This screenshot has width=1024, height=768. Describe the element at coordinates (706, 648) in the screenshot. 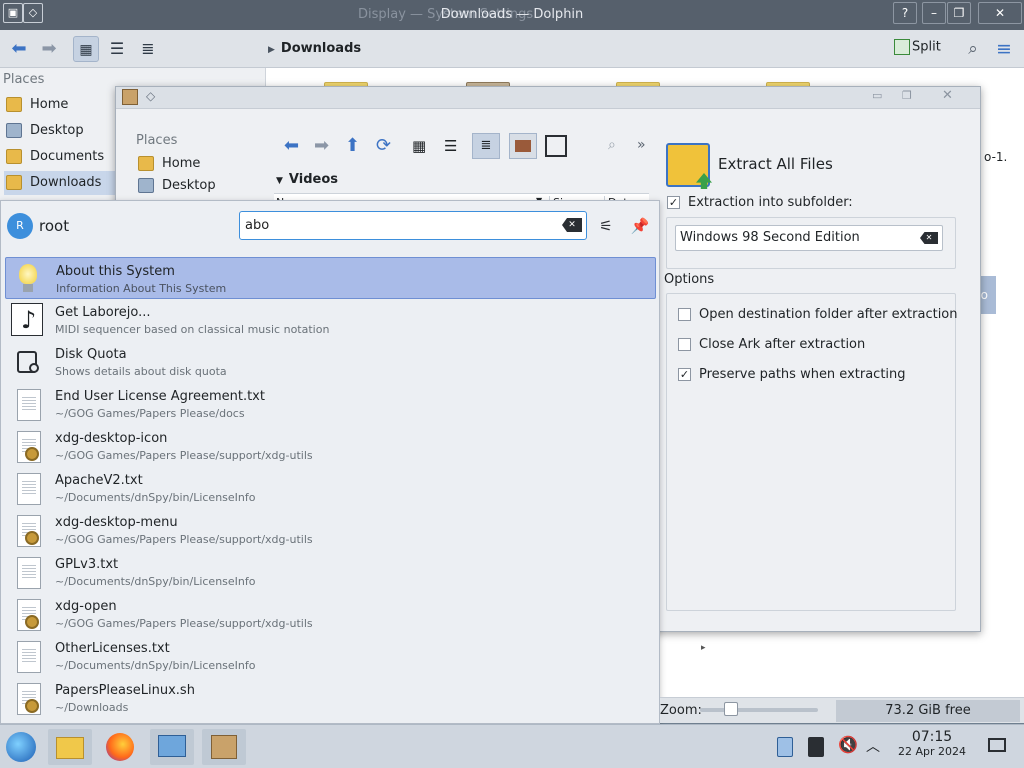

I see `scroll-right-icon: ▸` at that location.